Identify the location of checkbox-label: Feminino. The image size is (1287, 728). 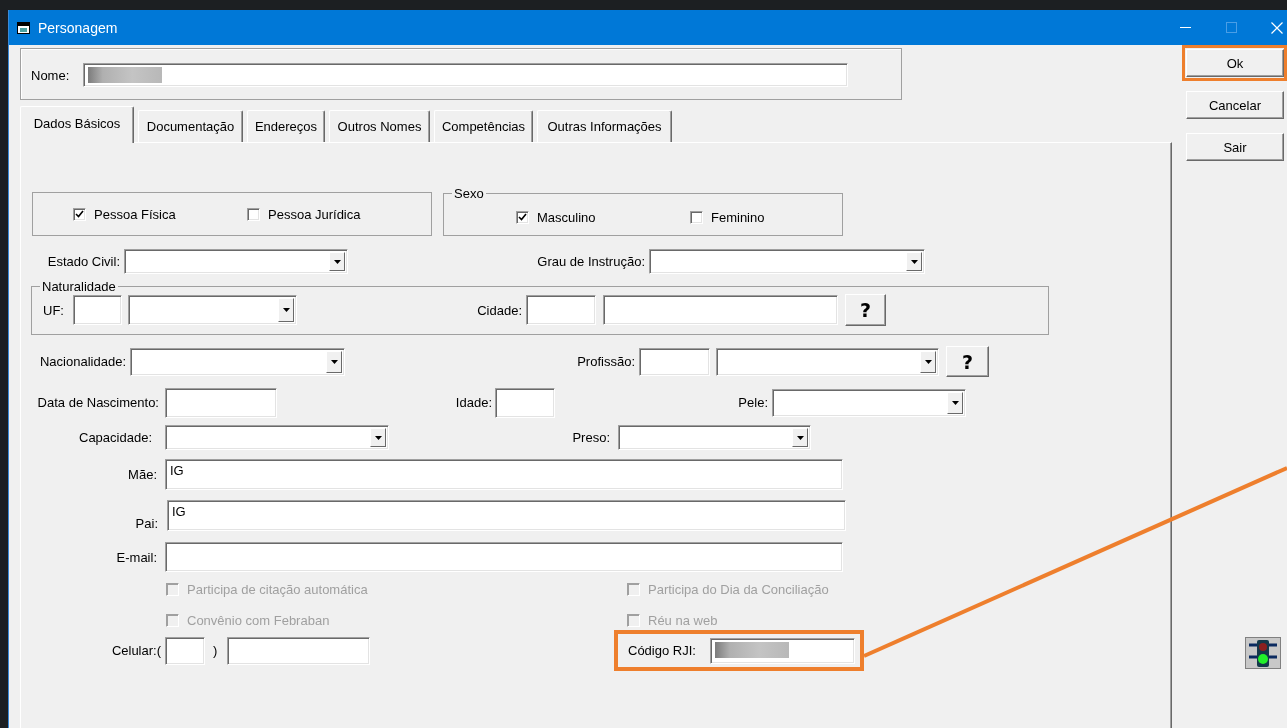
(738, 217).